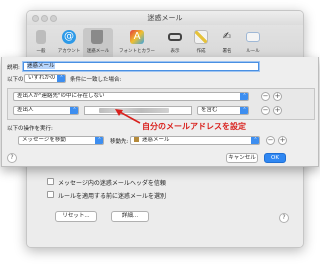 The image size is (320, 268). What do you see at coordinates (195, 140) in the screenshot?
I see `move-target-select: 迷惑メール ⌃` at bounding box center [195, 140].